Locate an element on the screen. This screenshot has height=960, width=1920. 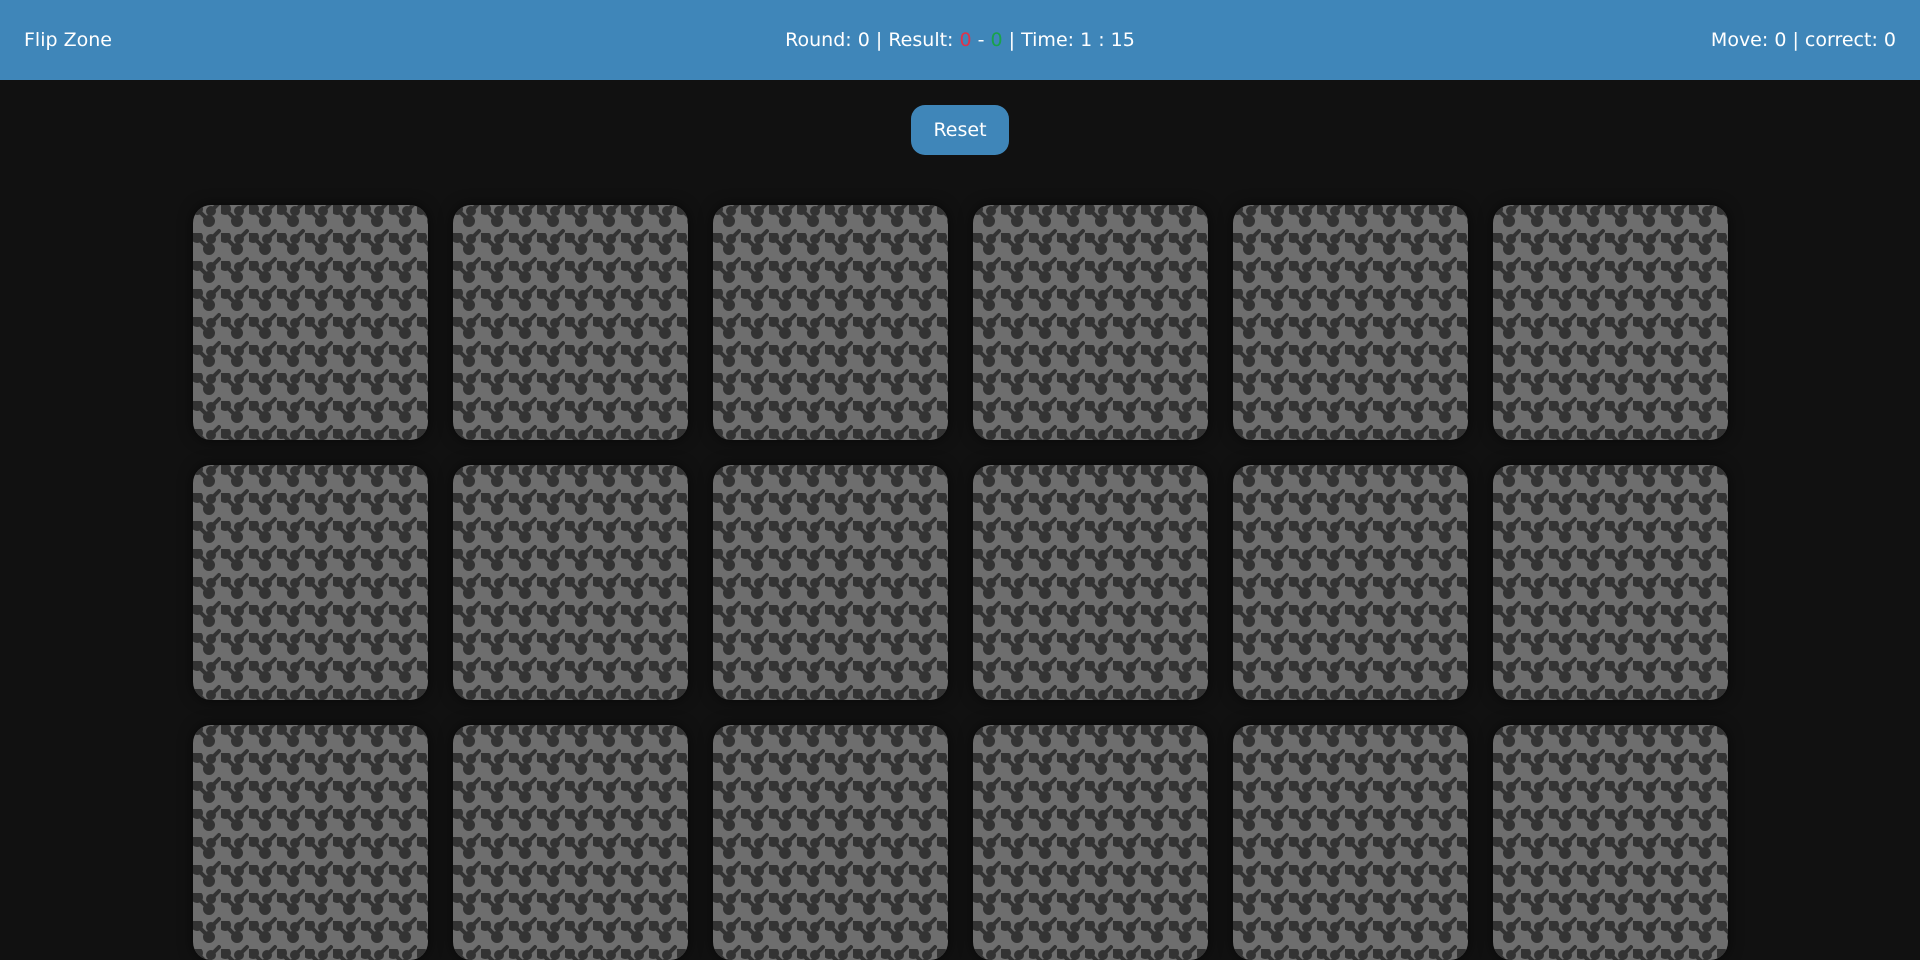
move-label: Move: is located at coordinates (1739, 40).